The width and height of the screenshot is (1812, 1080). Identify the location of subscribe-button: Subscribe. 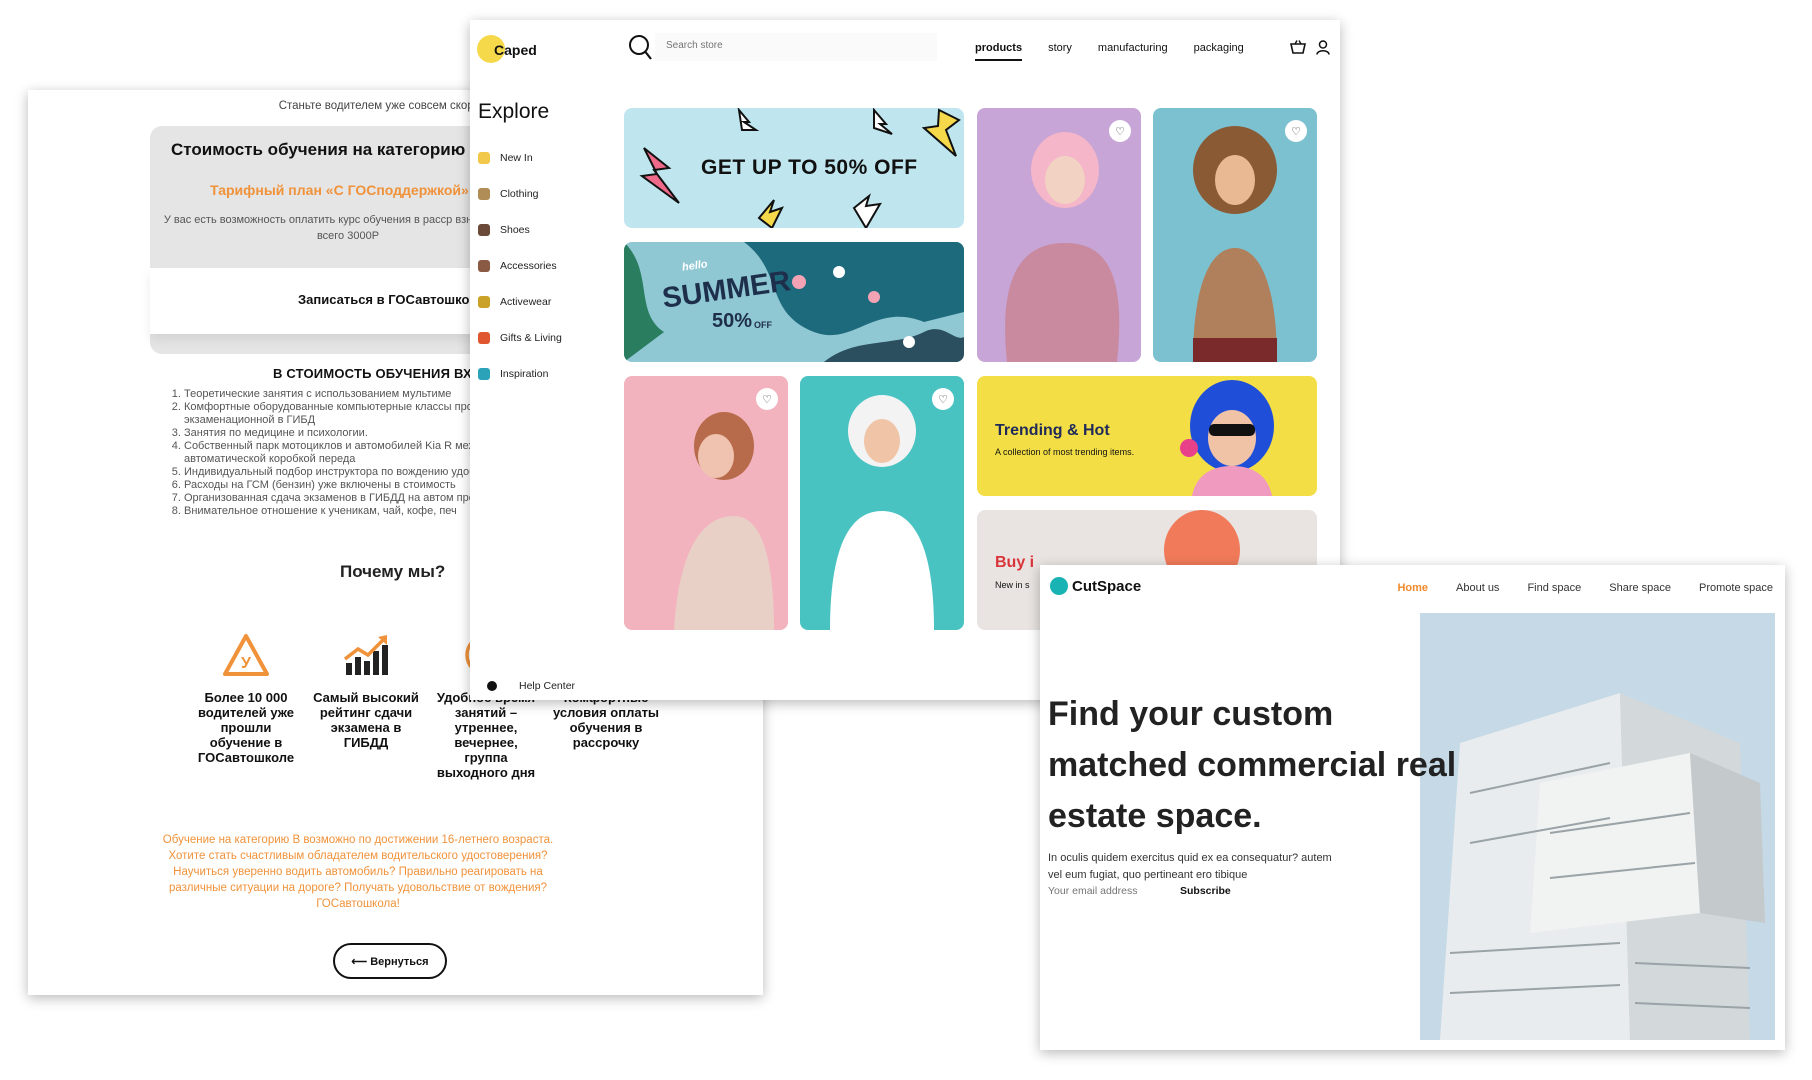
(1205, 891).